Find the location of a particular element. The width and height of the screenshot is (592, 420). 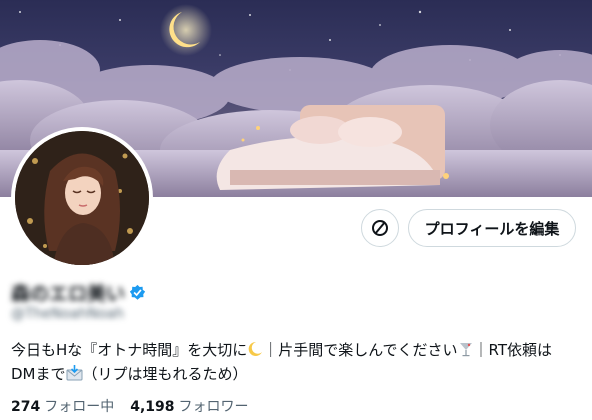

cocktail-glass-emoji is located at coordinates (466, 352).